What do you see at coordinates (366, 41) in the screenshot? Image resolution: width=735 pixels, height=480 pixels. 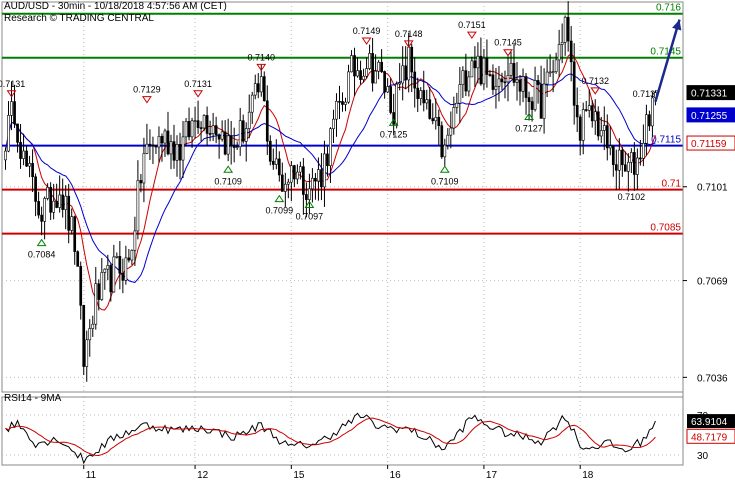 I see `swing-high-marker` at bounding box center [366, 41].